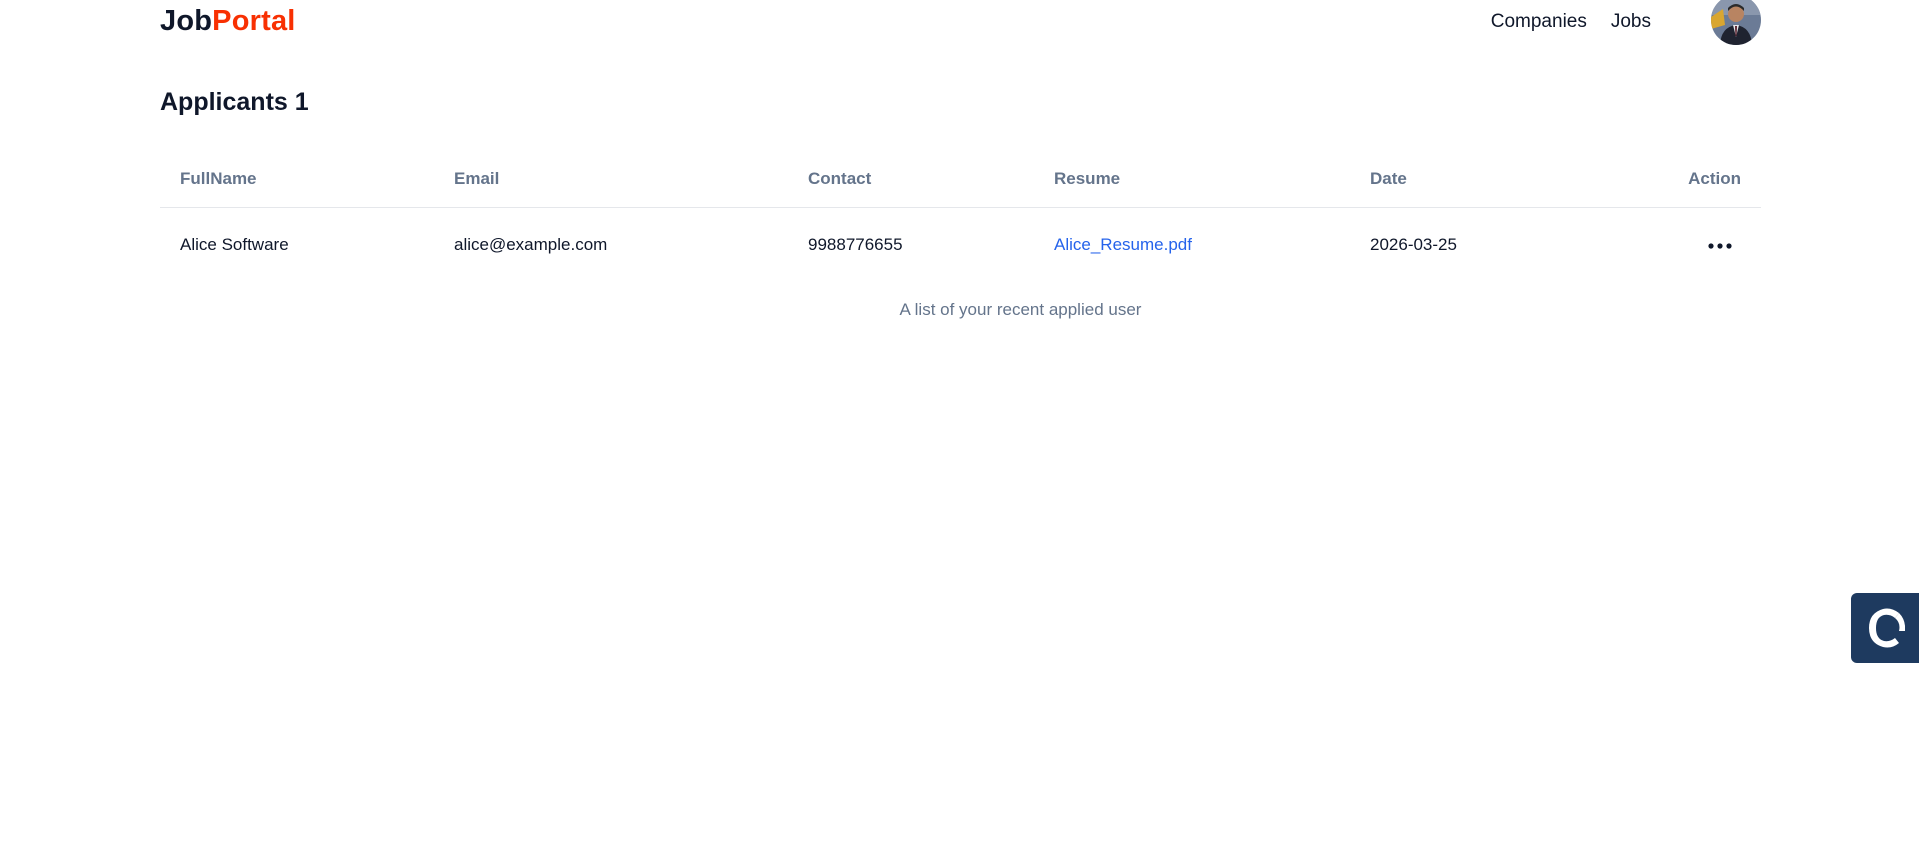 The width and height of the screenshot is (1919, 847). I want to click on cell-contact: 9988776655, so click(855, 244).